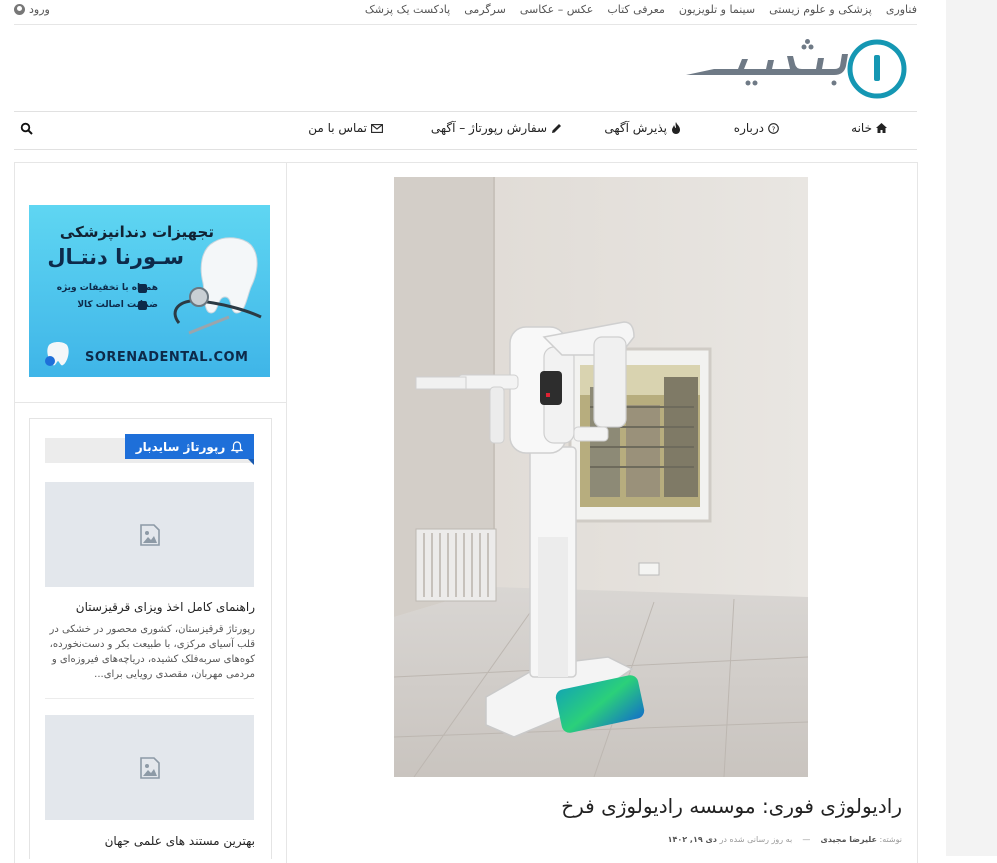 This screenshot has height=863, width=997. Describe the element at coordinates (881, 128) in the screenshot. I see `home-icon` at that location.